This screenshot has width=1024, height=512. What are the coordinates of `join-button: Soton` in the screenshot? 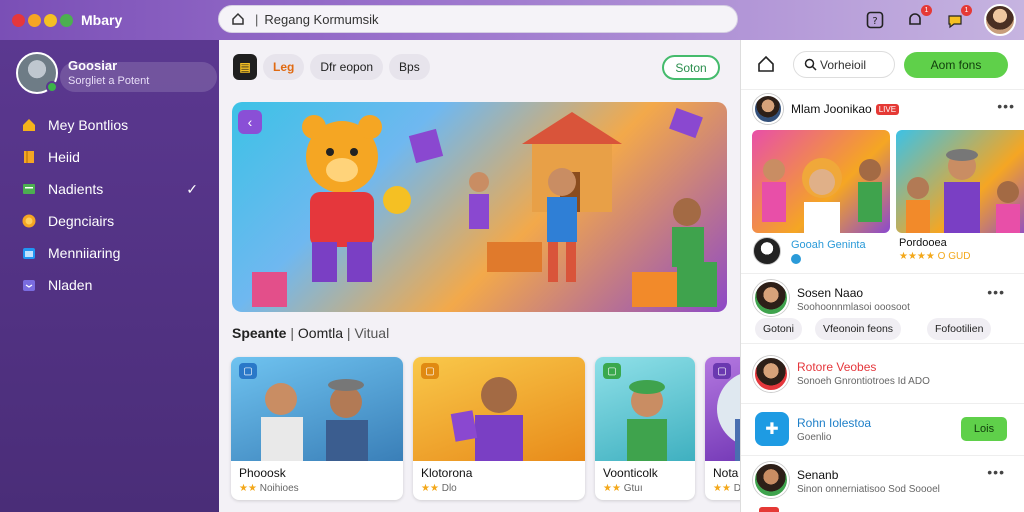 It's located at (691, 67).